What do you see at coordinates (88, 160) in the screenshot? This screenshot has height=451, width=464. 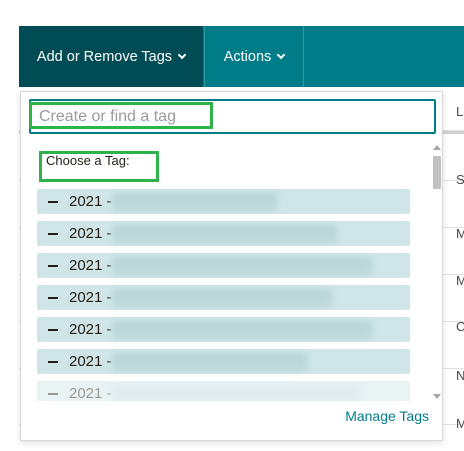 I see `choose-tag-label: Choose a Tag:` at bounding box center [88, 160].